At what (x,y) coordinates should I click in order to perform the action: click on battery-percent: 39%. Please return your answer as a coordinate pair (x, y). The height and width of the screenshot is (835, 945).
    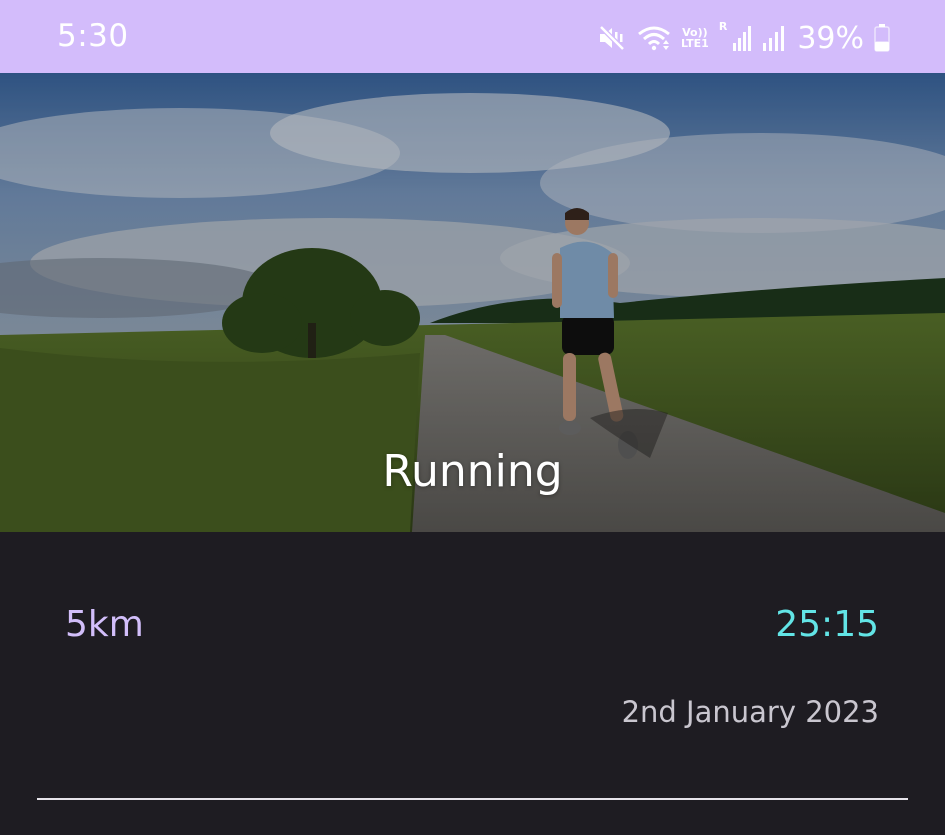
    Looking at the image, I should click on (830, 38).